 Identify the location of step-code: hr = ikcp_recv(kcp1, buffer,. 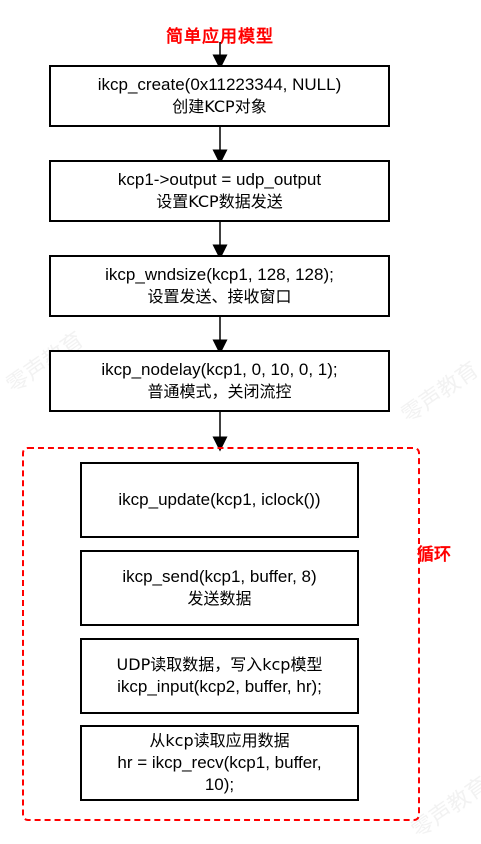
(219, 762).